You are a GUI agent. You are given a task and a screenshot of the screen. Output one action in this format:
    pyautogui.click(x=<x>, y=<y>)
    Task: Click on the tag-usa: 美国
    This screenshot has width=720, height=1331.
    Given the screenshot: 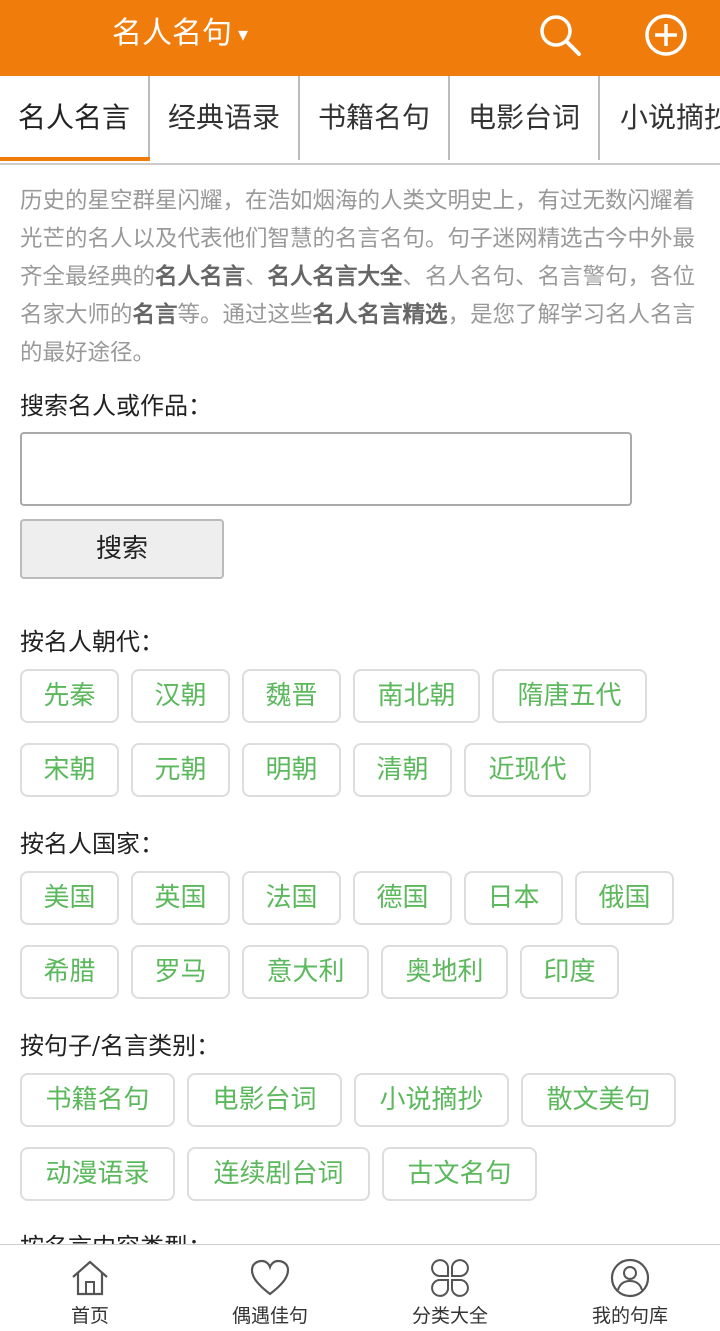 What is the action you would take?
    pyautogui.click(x=69, y=898)
    